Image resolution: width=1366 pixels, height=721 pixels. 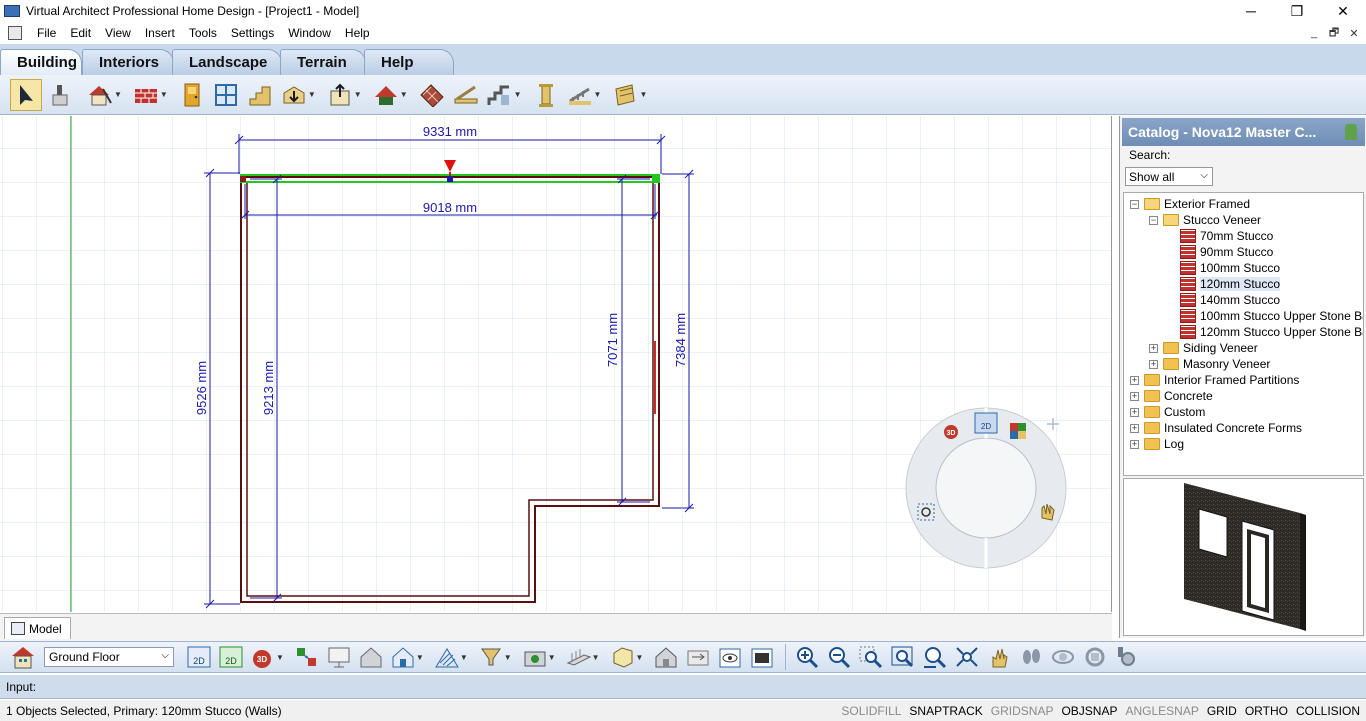 What do you see at coordinates (450, 179) in the screenshot?
I see `wall-handle` at bounding box center [450, 179].